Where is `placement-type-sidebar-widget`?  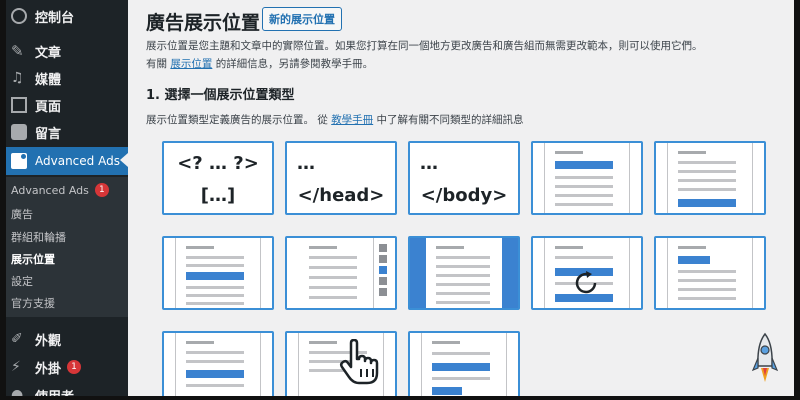
placement-type-sidebar-widget is located at coordinates (341, 273).